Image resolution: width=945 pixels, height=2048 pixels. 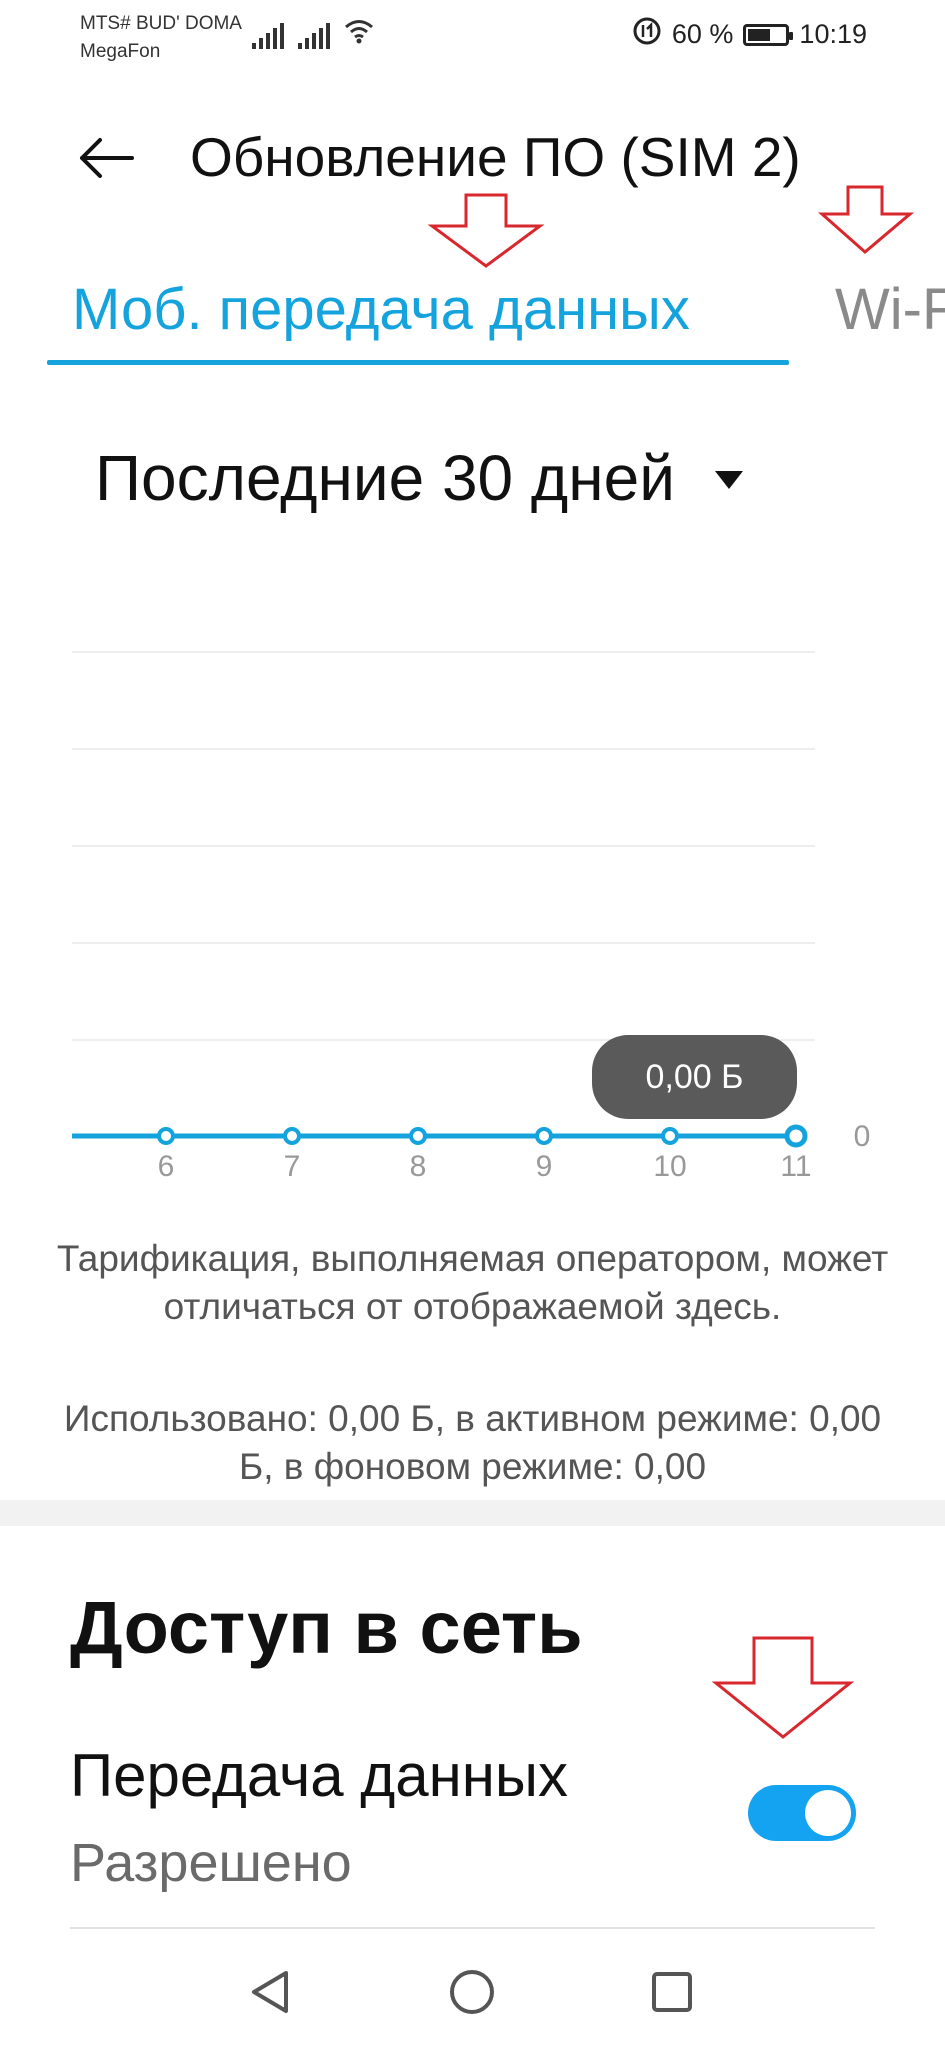 I want to click on battery-icon, so click(x=768, y=34).